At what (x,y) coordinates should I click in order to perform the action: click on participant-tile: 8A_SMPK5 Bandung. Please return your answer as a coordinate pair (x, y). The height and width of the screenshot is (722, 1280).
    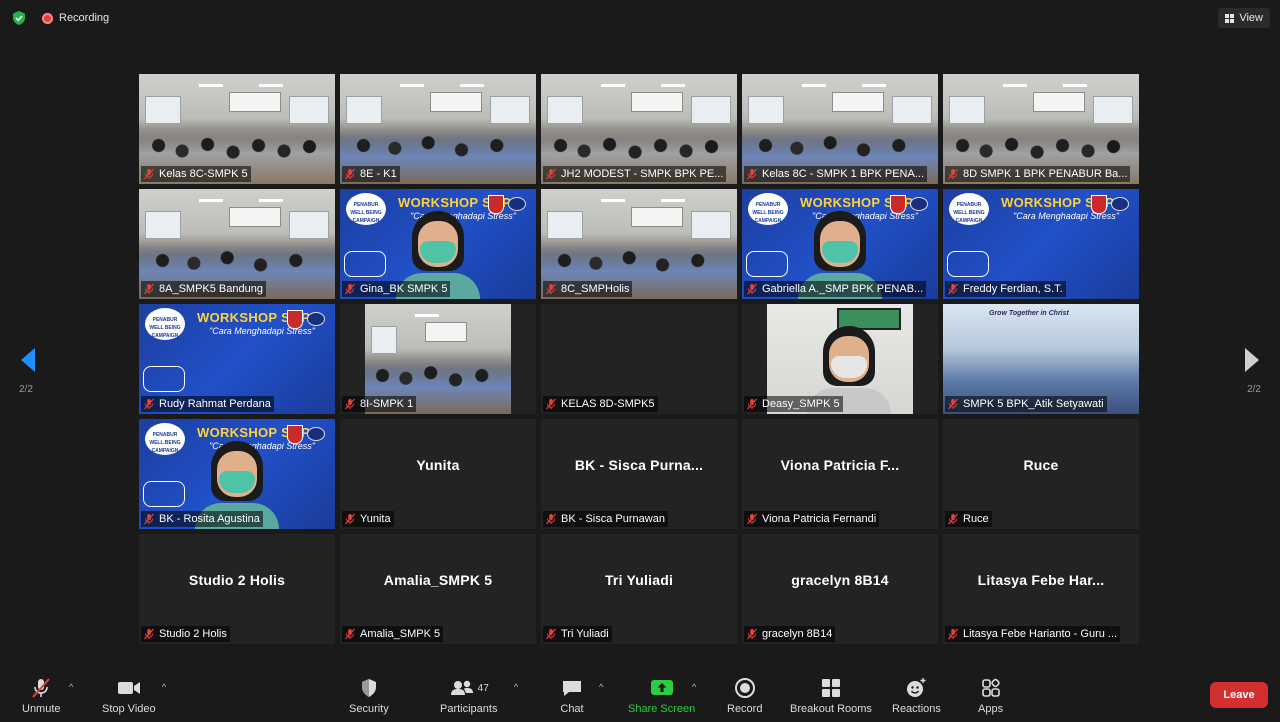
    Looking at the image, I should click on (237, 244).